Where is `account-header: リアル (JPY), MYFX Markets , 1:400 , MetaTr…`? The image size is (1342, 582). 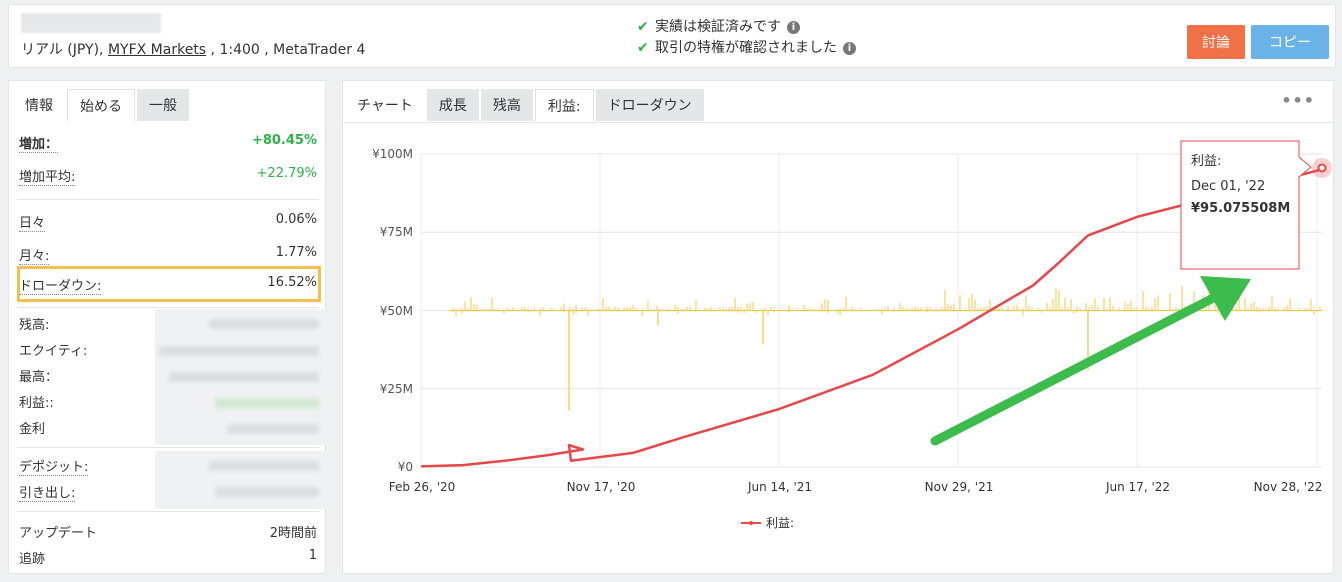 account-header: リアル (JPY), MYFX Markets , 1:400 , MetaTr… is located at coordinates (672, 36).